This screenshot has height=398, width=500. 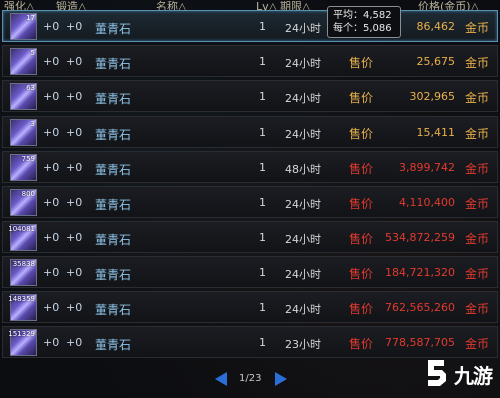 I want to click on stack-count: 104081, so click(x=21, y=229).